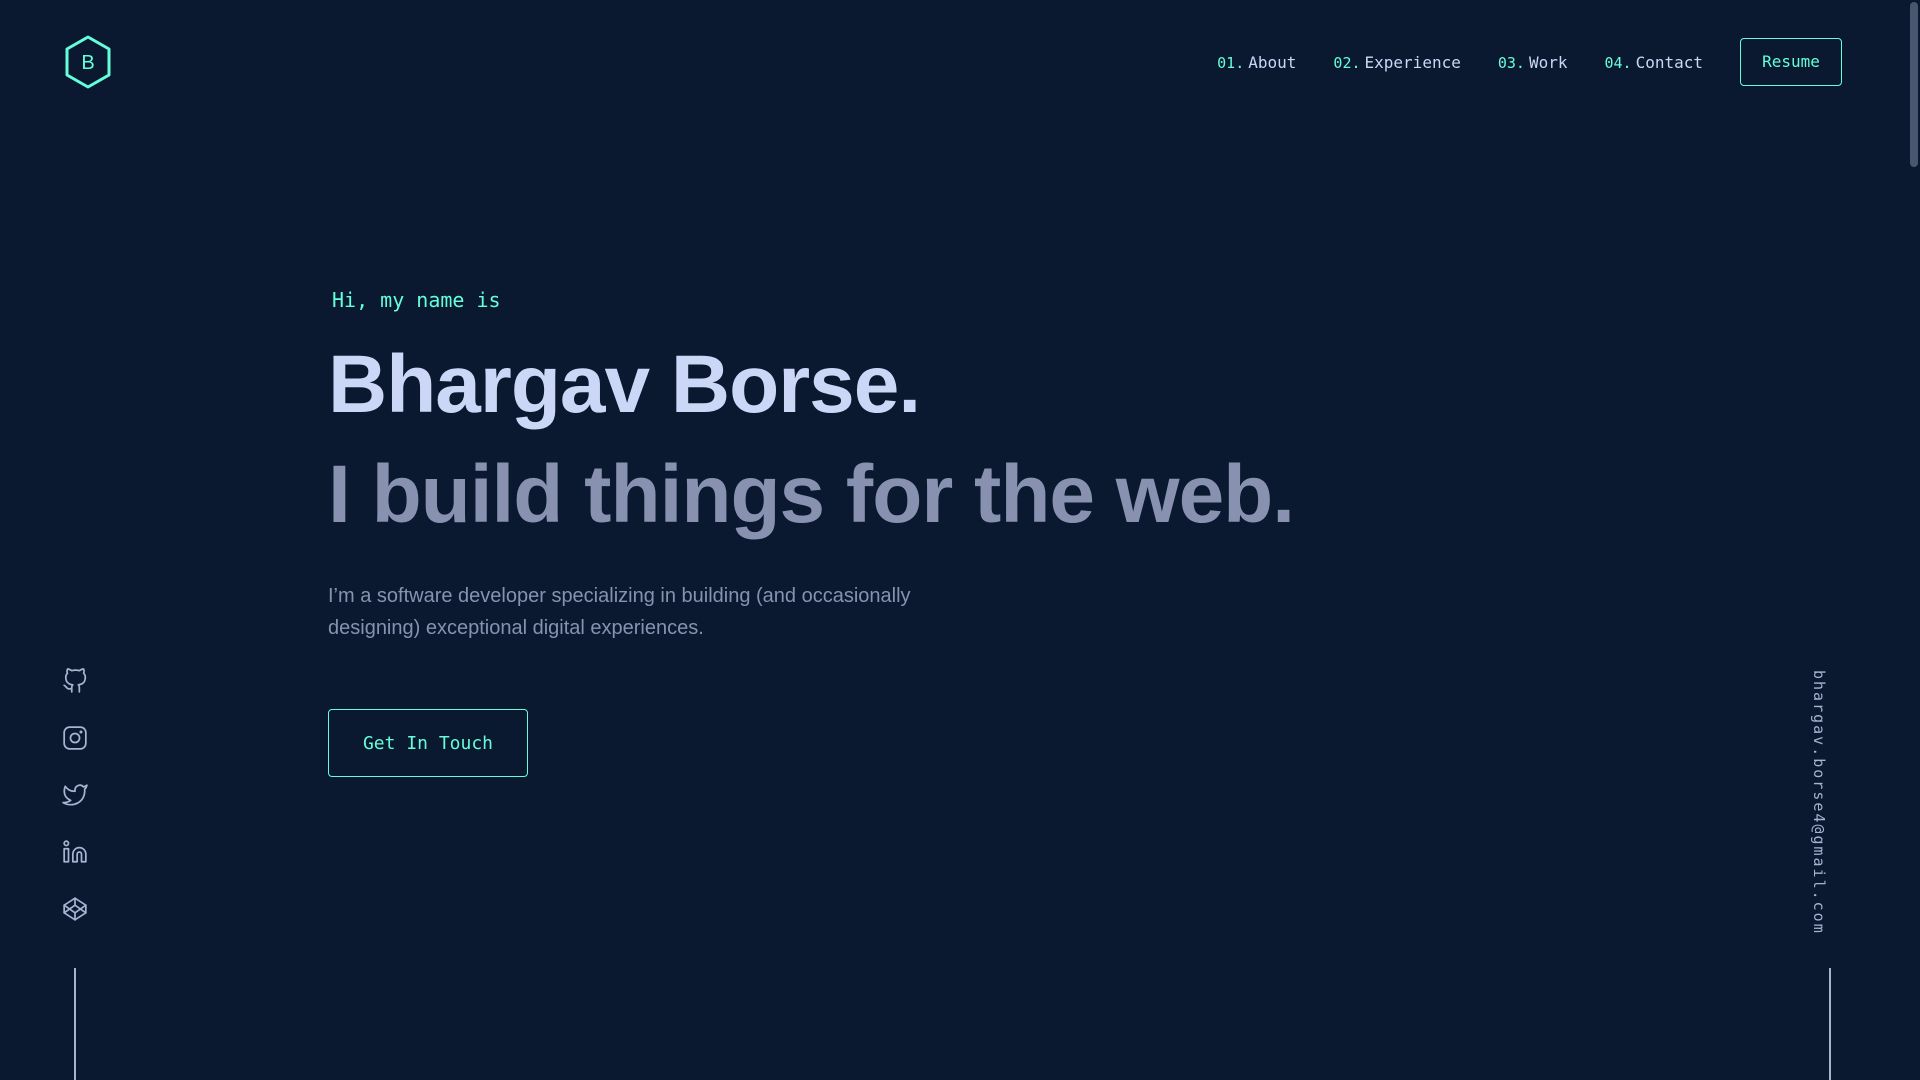 This screenshot has width=1920, height=1080. I want to click on nav-label: Work, so click(1548, 62).